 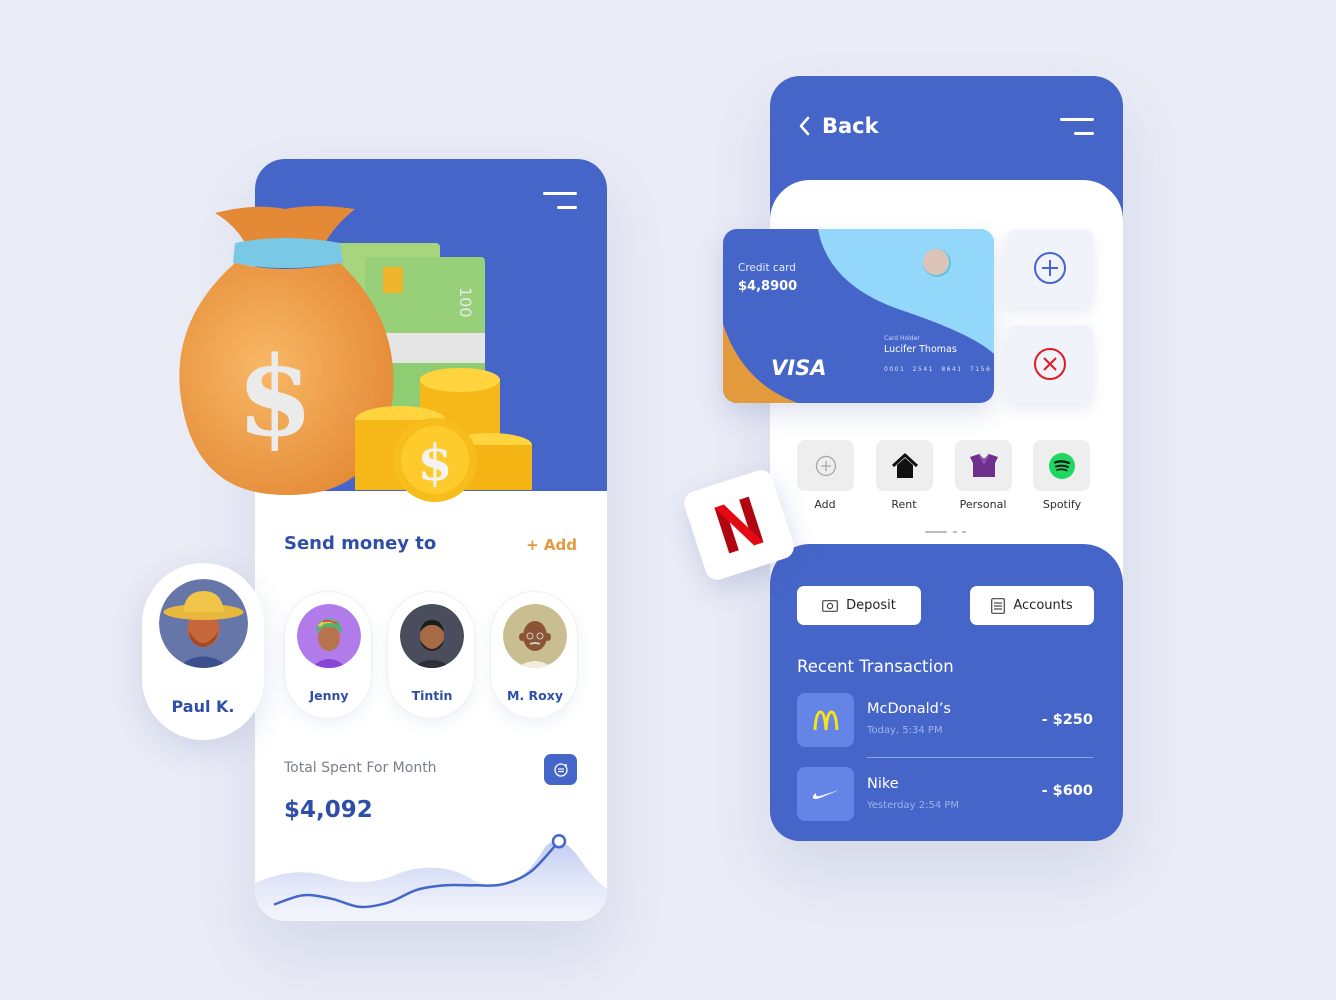 What do you see at coordinates (905, 730) in the screenshot?
I see `transaction-time: Today, 5:34 PM` at bounding box center [905, 730].